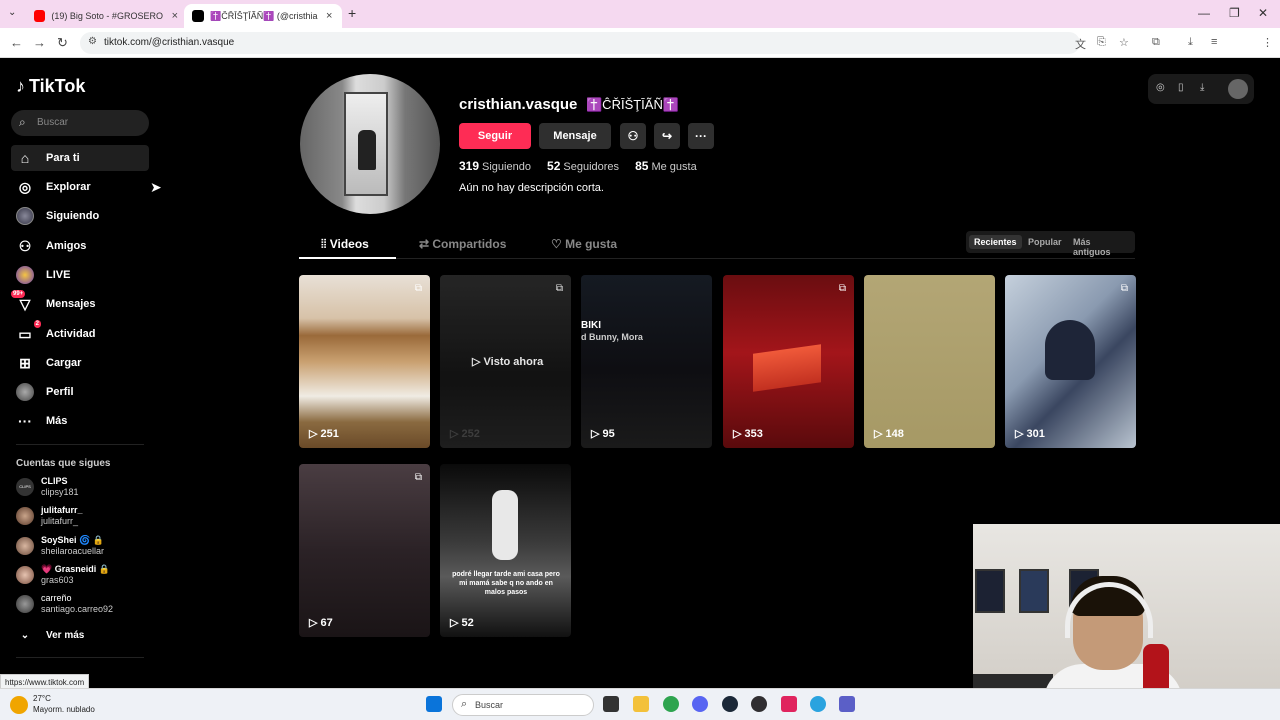  Describe the element at coordinates (80, 158) in the screenshot. I see `nav-para-ti: ⌂ Para ti` at that location.